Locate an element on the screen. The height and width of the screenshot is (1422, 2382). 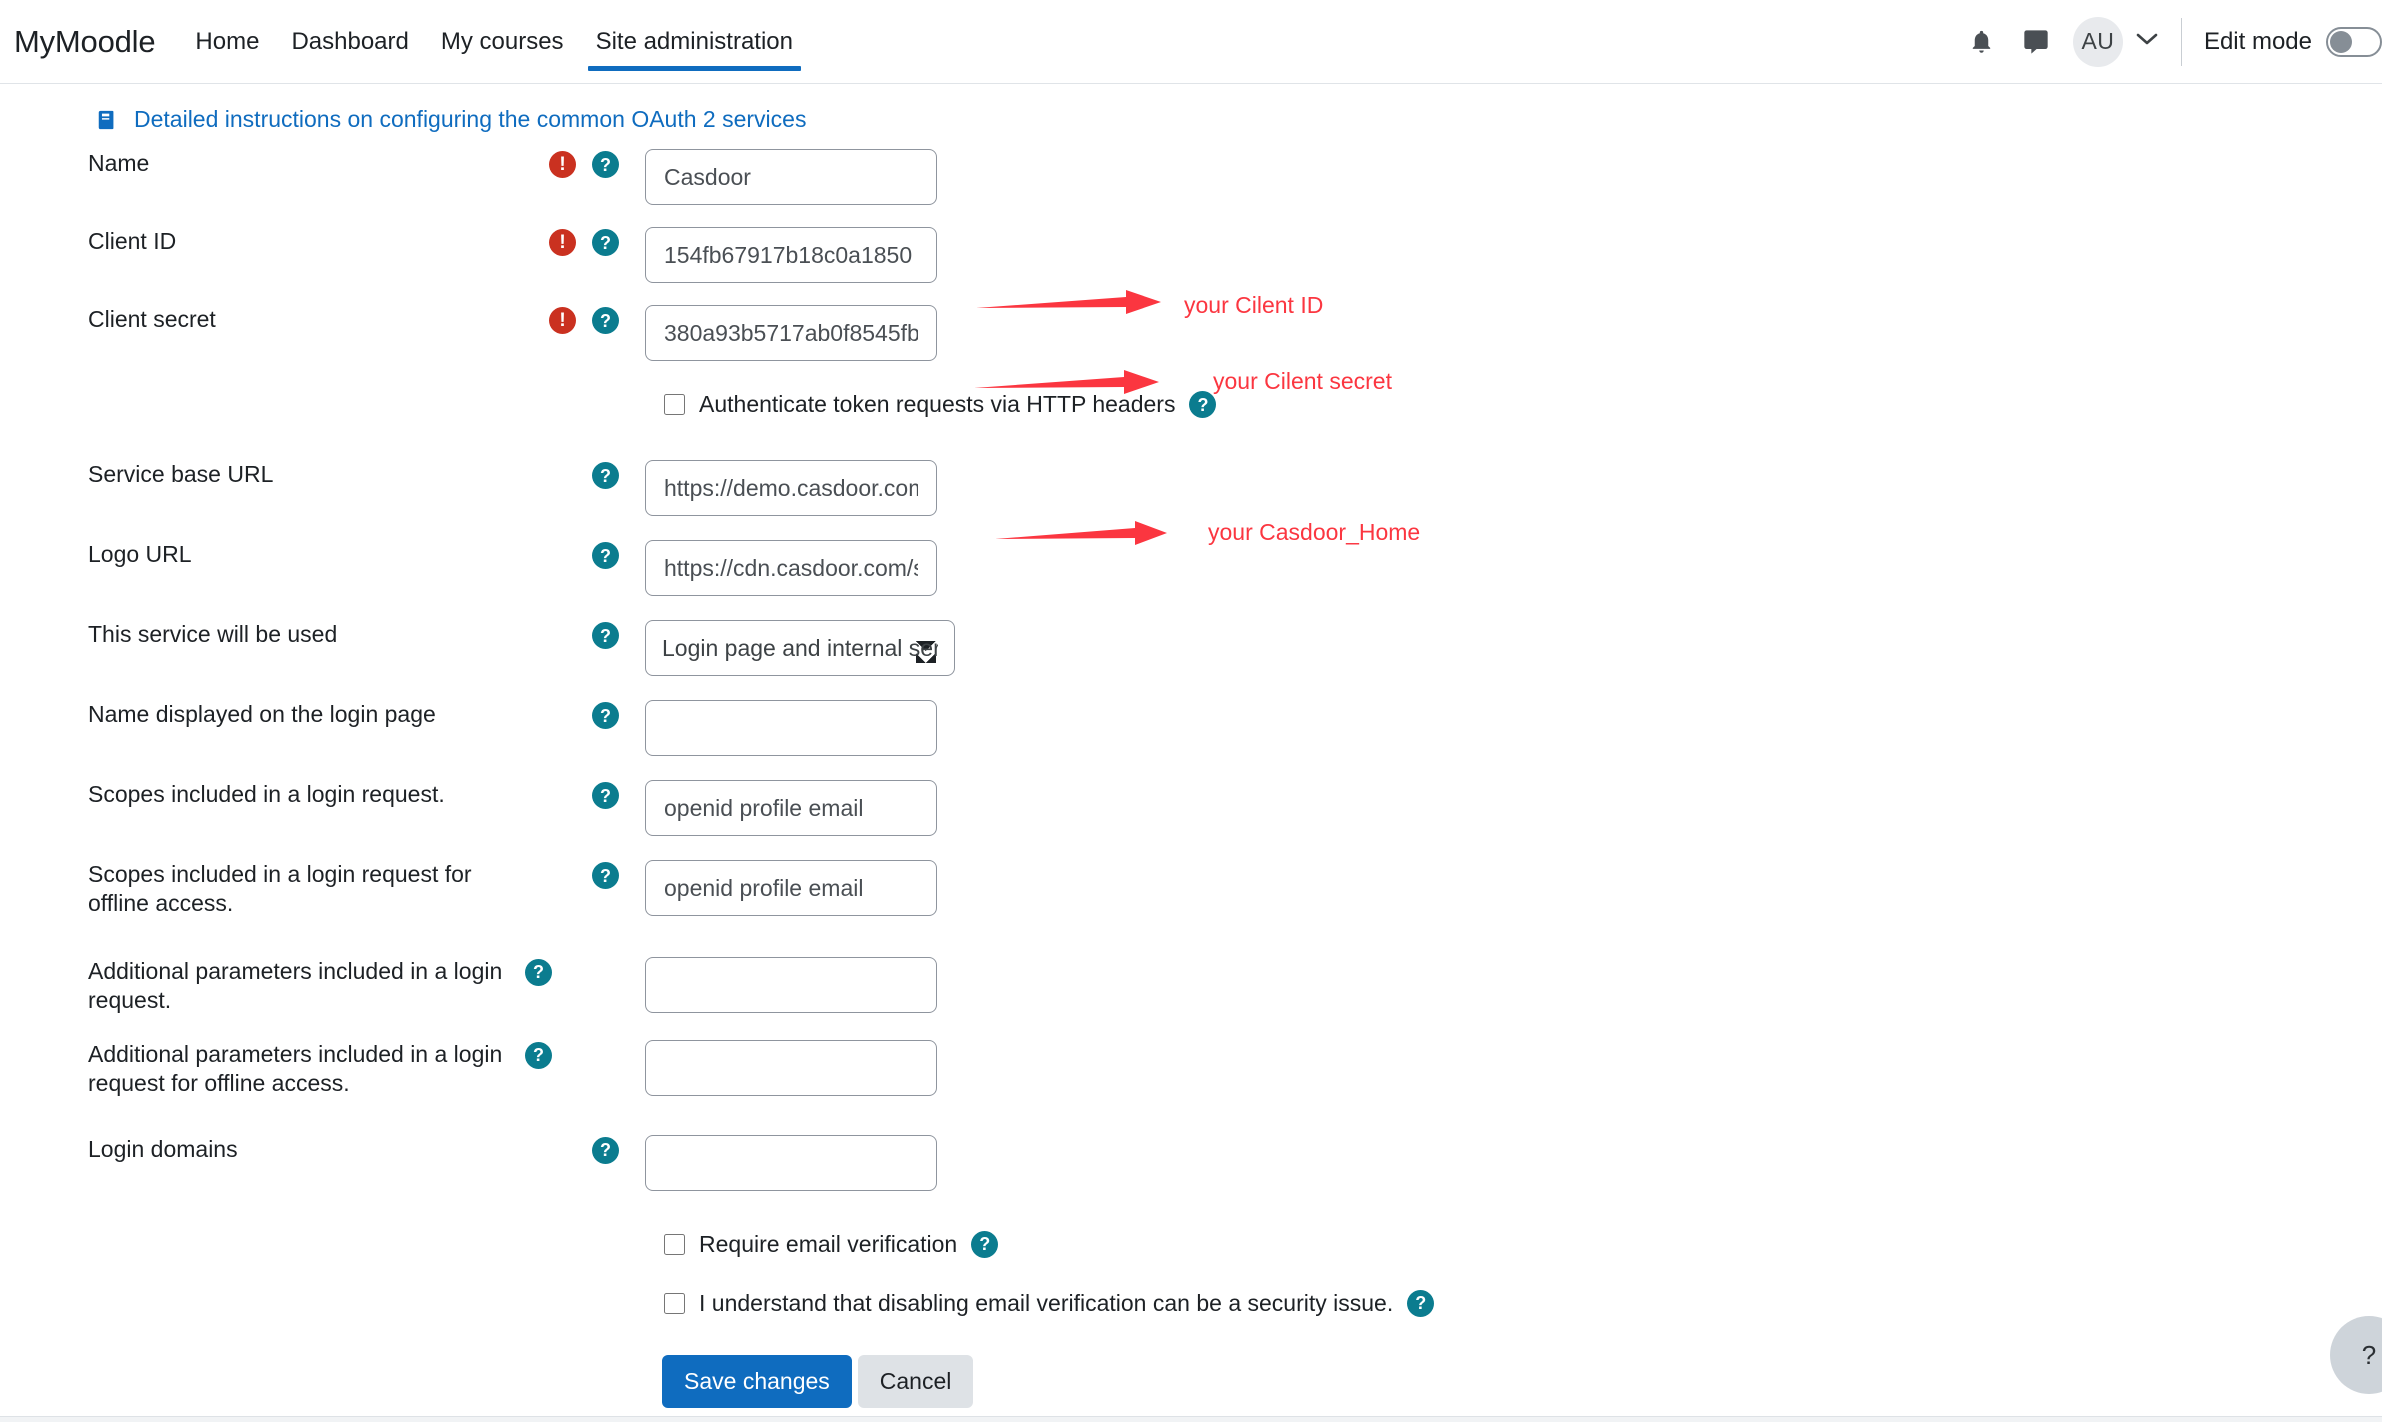
nav-link-dashboard: Dashboard is located at coordinates (349, 42).